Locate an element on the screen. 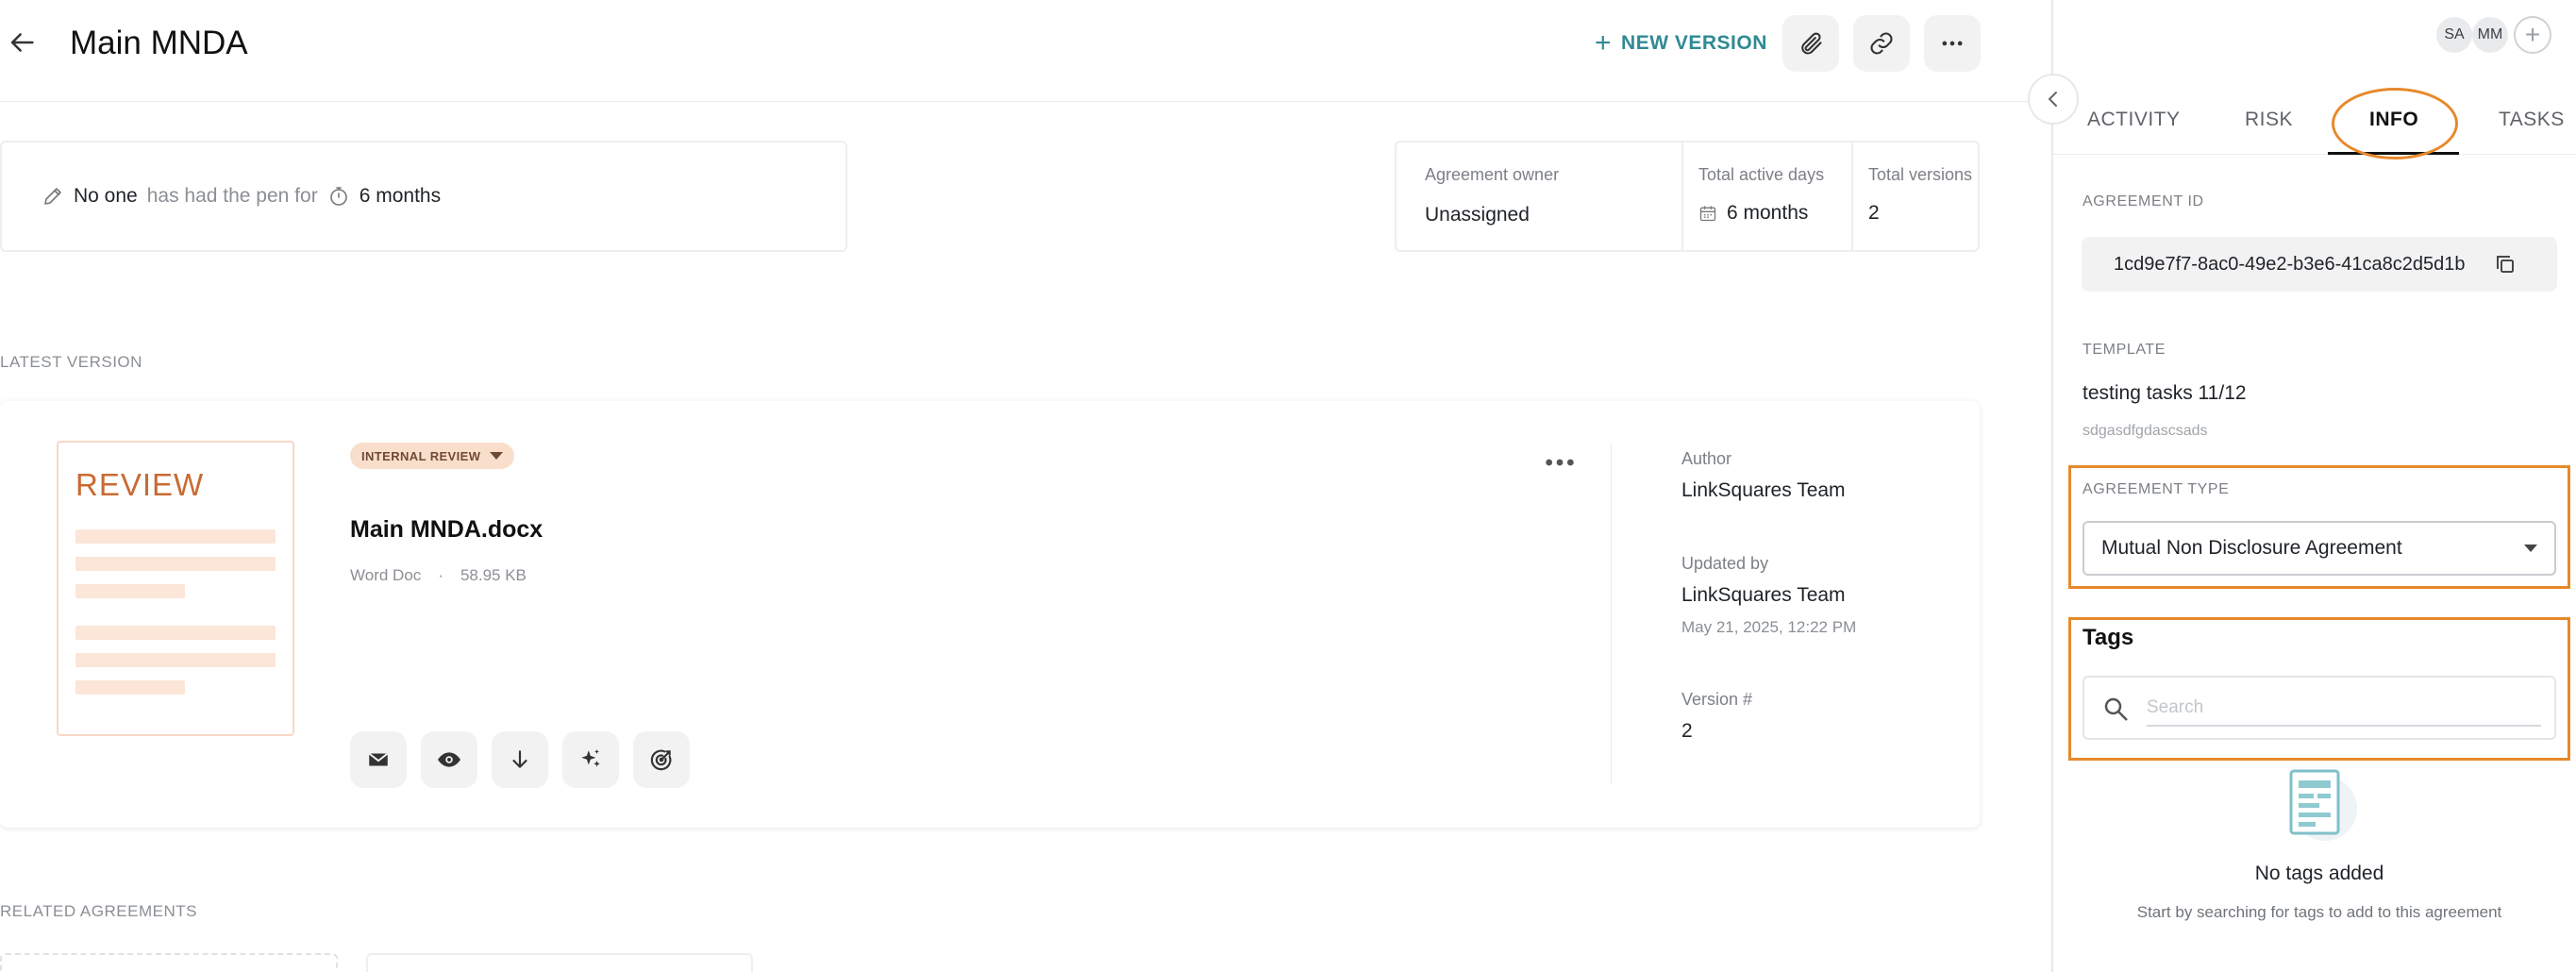 The height and width of the screenshot is (972, 2576). tags-heading: Tags is located at coordinates (2108, 637).